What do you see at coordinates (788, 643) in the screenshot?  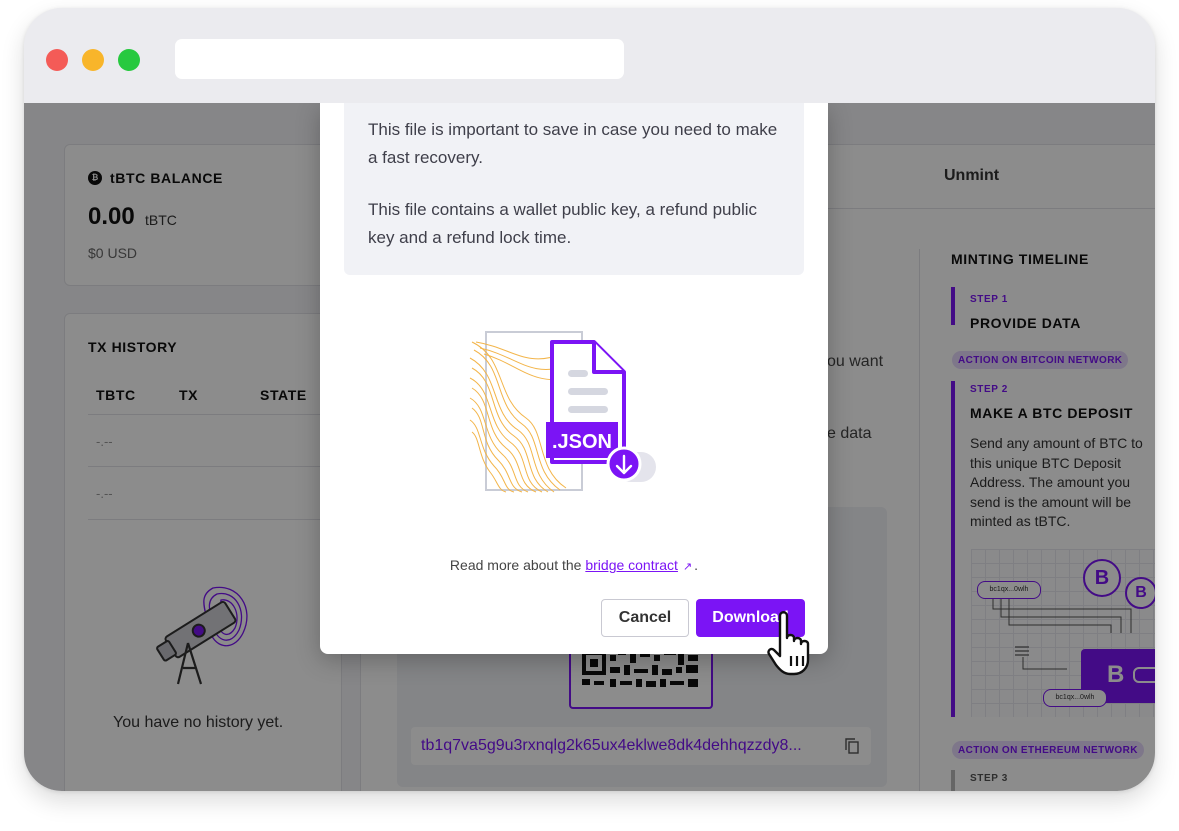 I see `hand-cursor-icon` at bounding box center [788, 643].